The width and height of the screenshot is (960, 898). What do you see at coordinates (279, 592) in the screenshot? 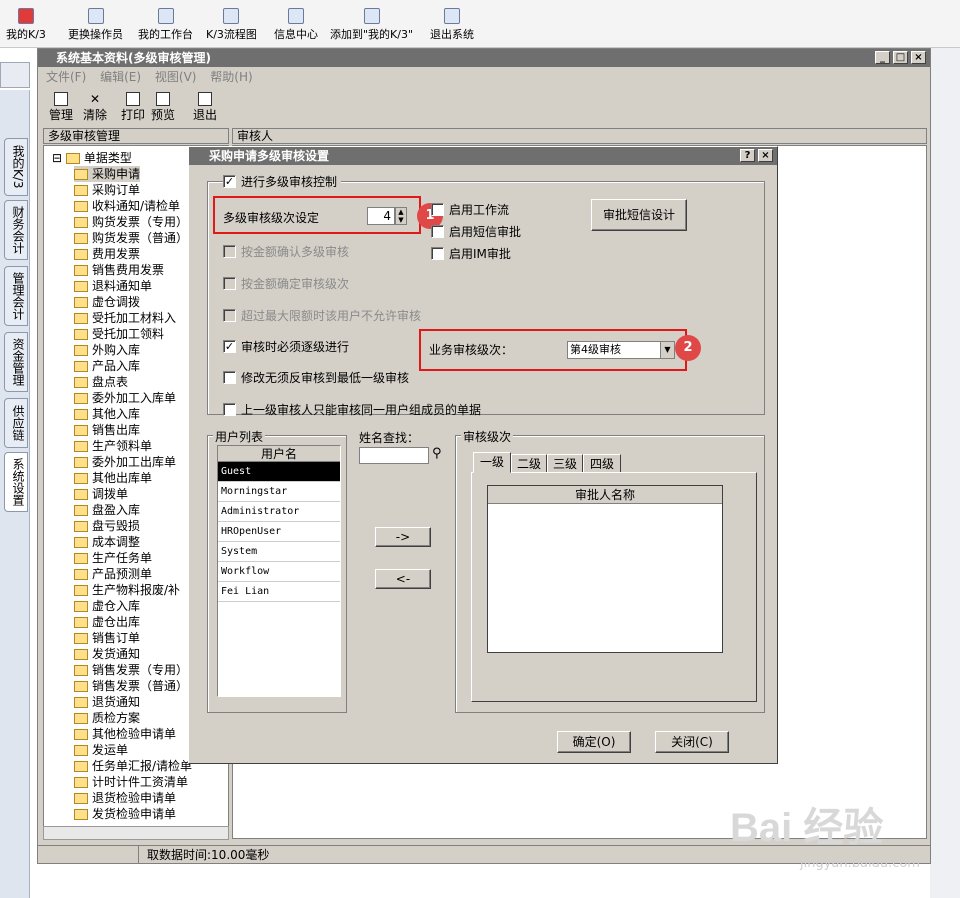
I see `user-row: Fei Lian` at bounding box center [279, 592].